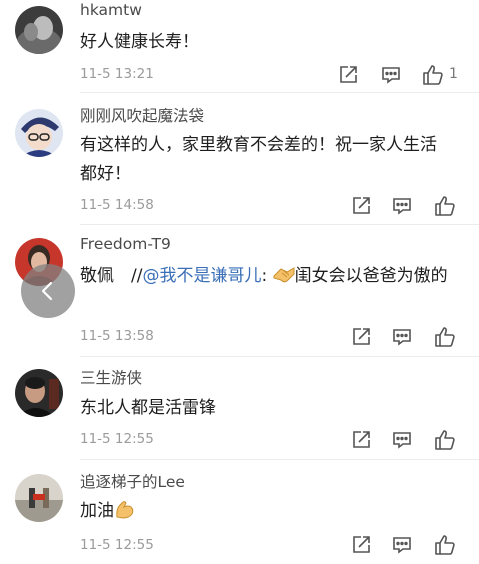 The image size is (479, 564). I want to click on comment-text: 有这样的人，家里教育不会差的！祝一家人生活都好！, so click(258, 159).